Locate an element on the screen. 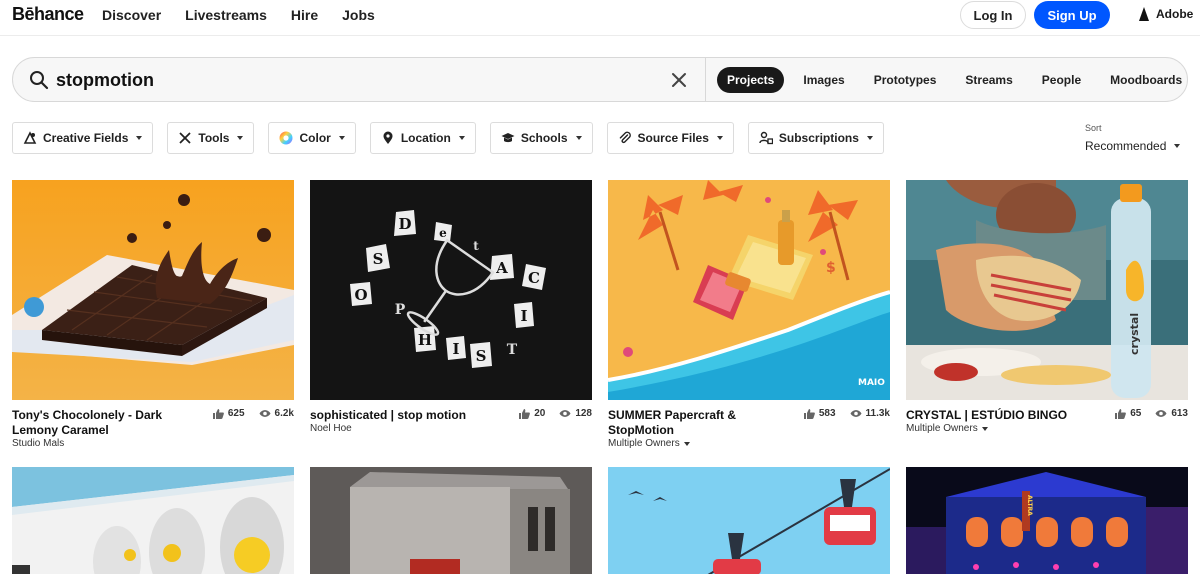  filter-tools: Tools is located at coordinates (211, 138).